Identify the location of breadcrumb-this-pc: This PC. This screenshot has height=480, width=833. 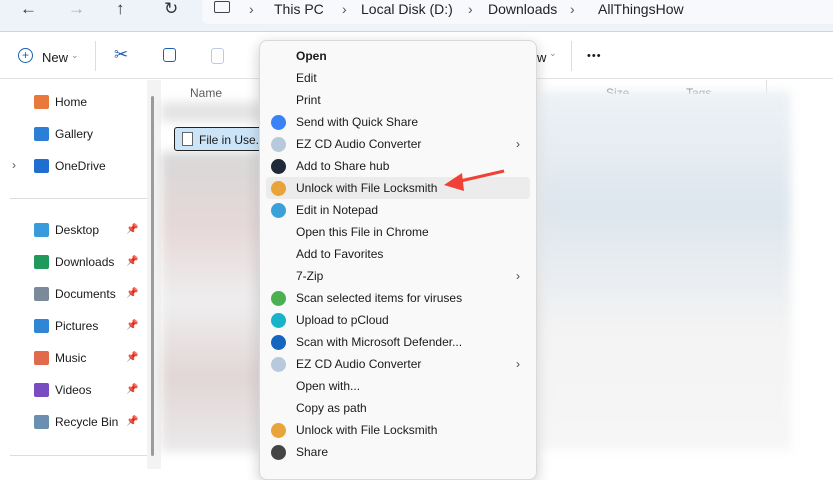
(299, 9).